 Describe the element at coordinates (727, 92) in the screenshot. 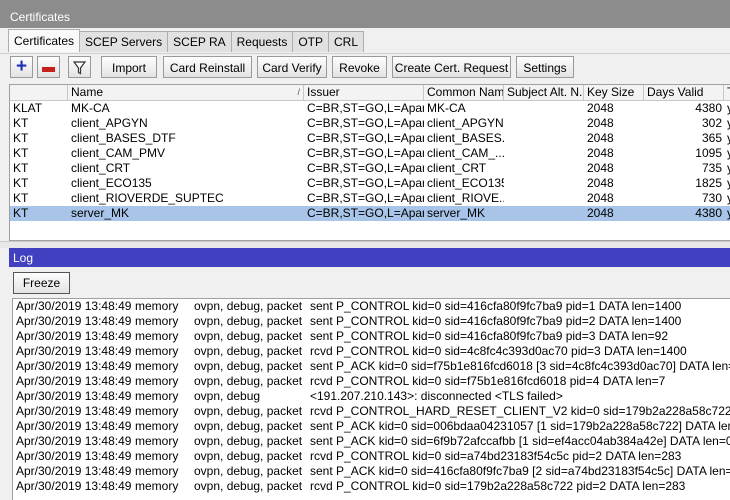

I see `column-header-t: T` at that location.